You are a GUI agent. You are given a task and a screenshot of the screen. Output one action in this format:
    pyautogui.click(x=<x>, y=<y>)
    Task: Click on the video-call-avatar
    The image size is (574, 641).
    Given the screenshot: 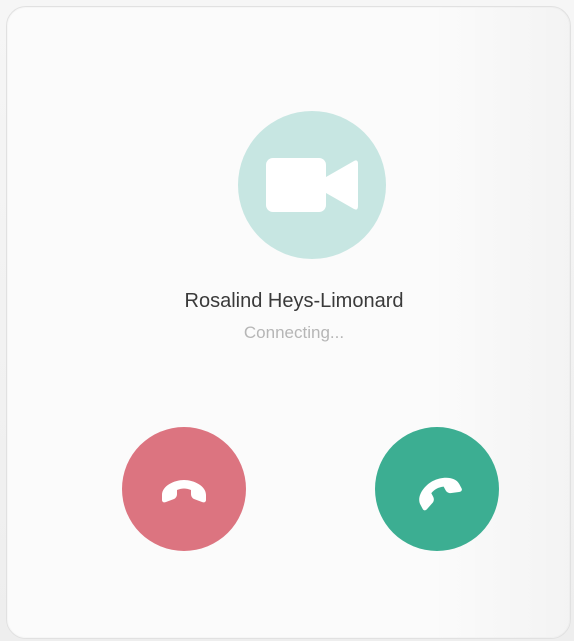 What is the action you would take?
    pyautogui.click(x=312, y=185)
    